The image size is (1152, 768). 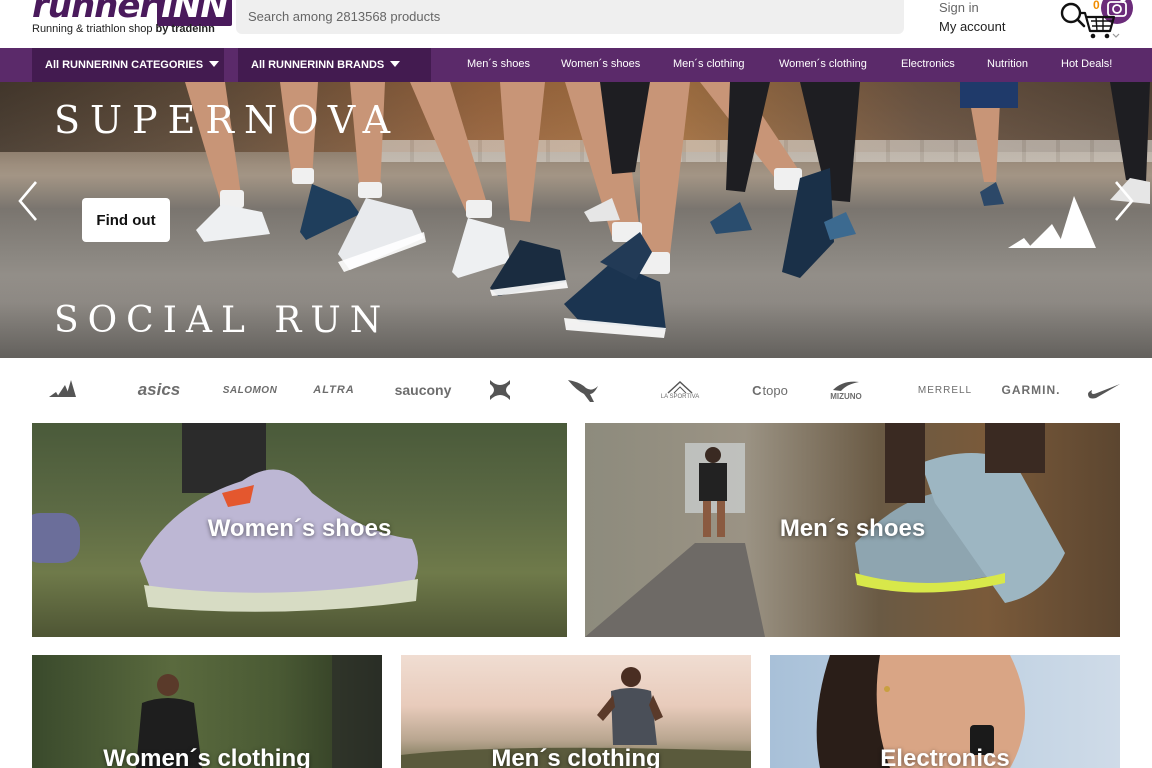 I want to click on logo-tagline: Running & triathlon shop by tradeinn, so click(x=123, y=29).